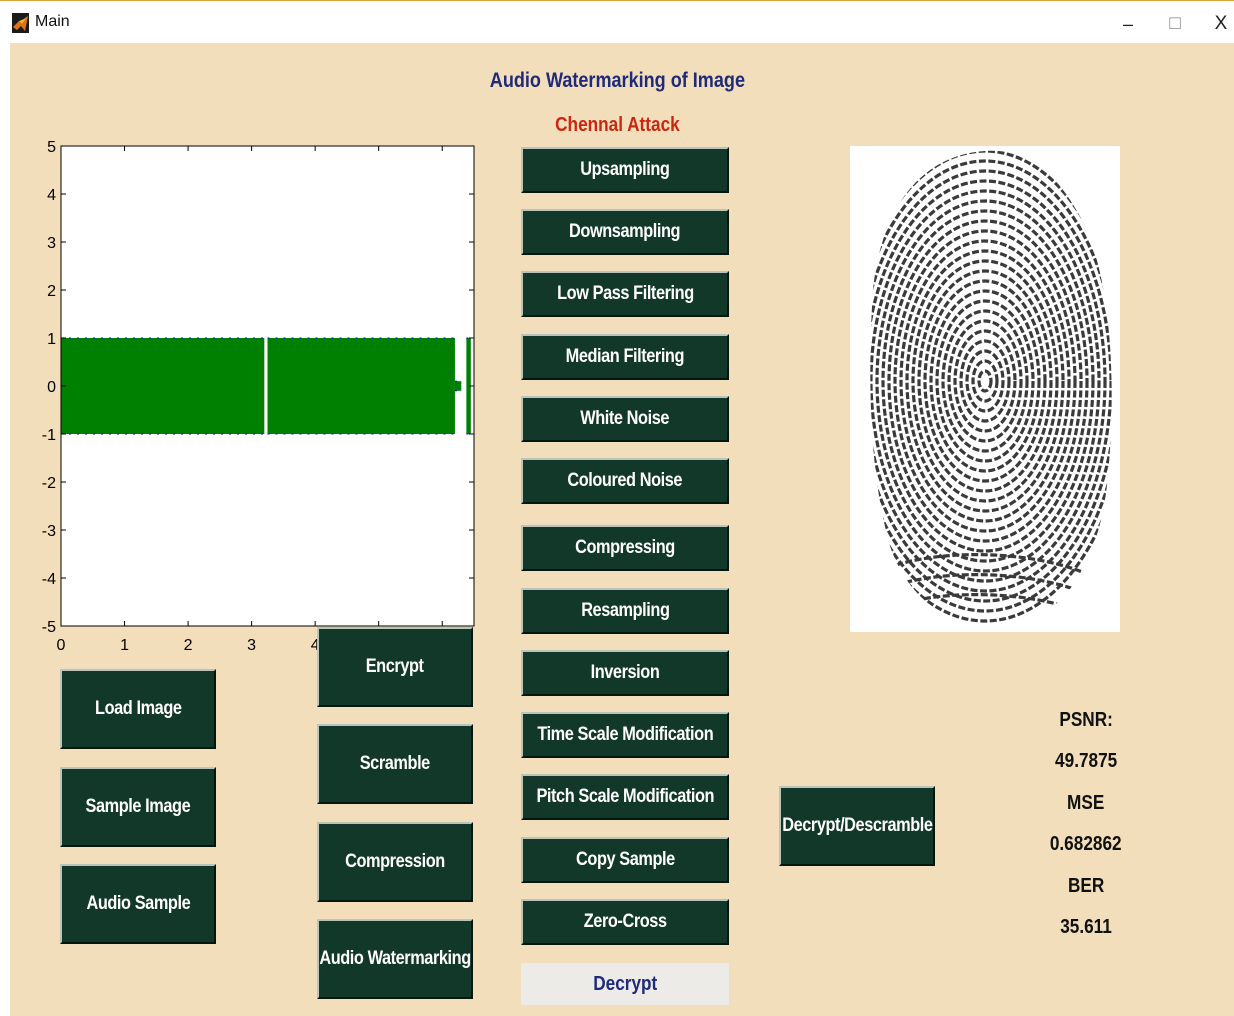  I want to click on scramble-label: Scramble, so click(395, 763).